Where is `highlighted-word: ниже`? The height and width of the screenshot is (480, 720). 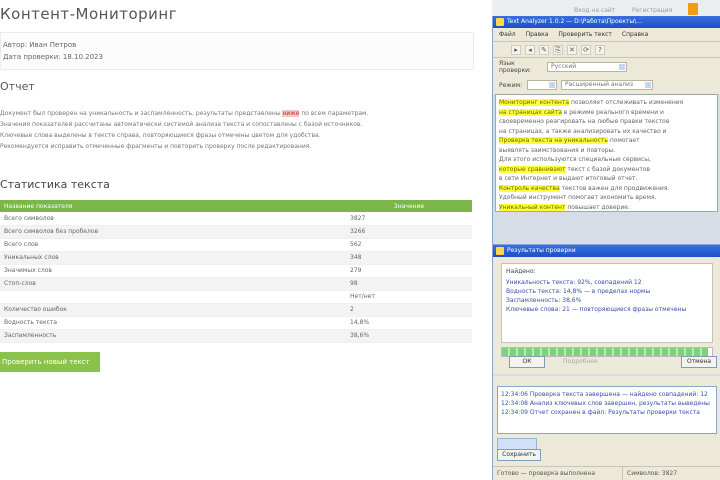
highlighted-word: ниже is located at coordinates (291, 113).